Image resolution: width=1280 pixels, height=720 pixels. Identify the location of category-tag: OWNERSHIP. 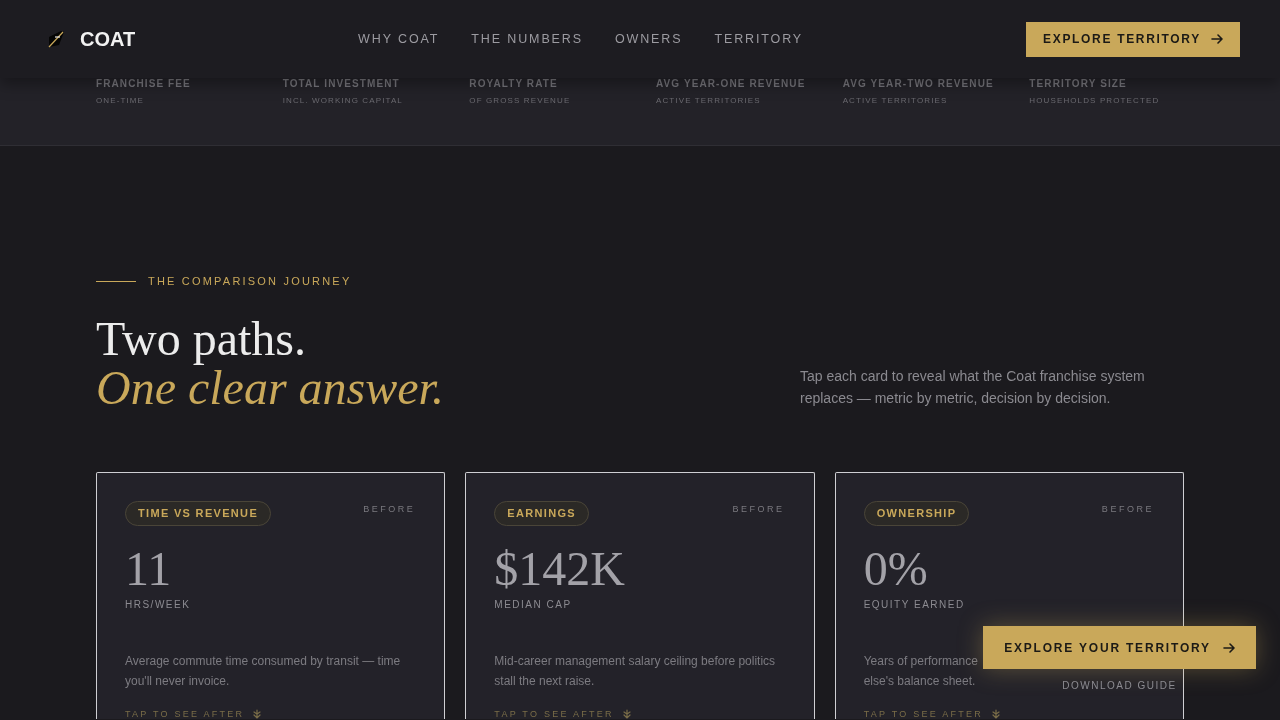
(916, 513).